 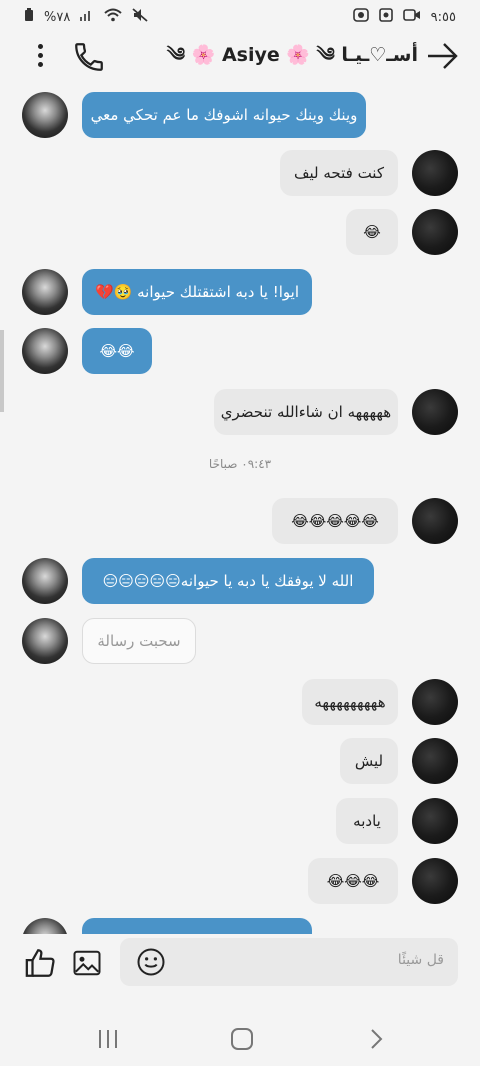 I want to click on message-input: قل شيئًا, so click(x=289, y=962).